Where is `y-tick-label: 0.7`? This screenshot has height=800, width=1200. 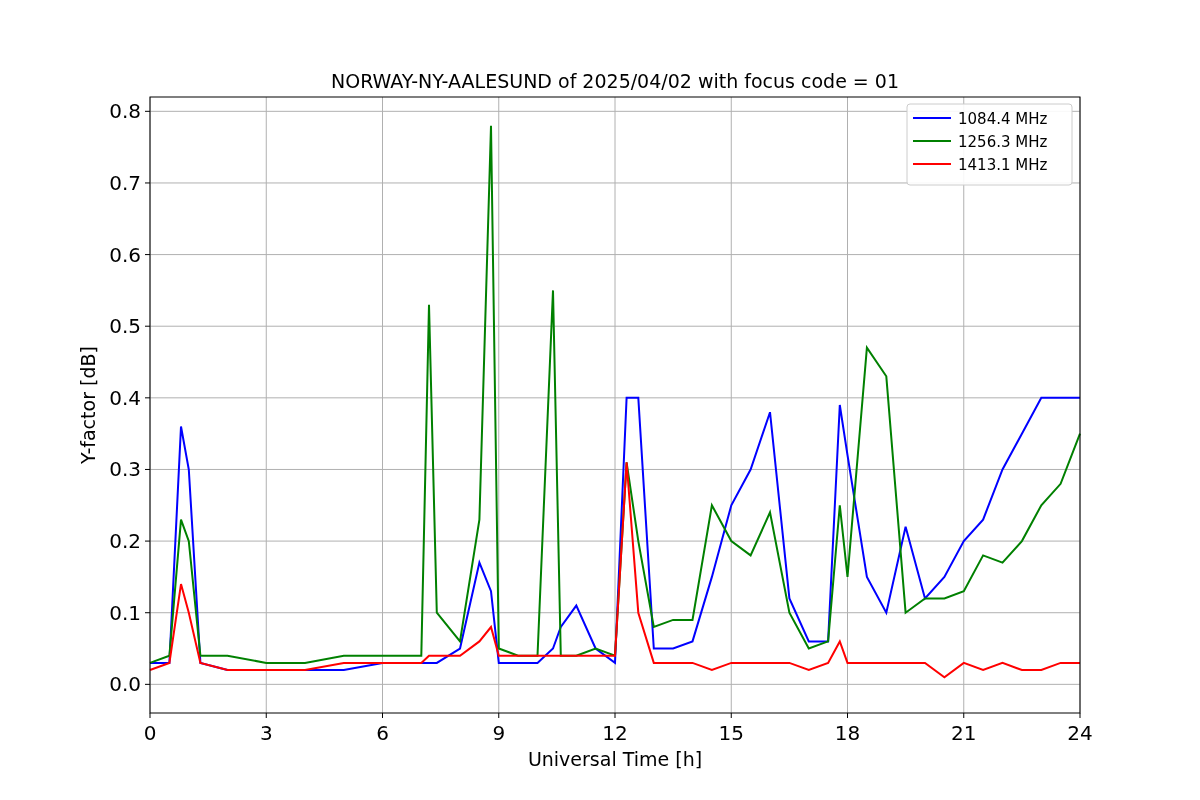
y-tick-label: 0.7 is located at coordinates (125, 182).